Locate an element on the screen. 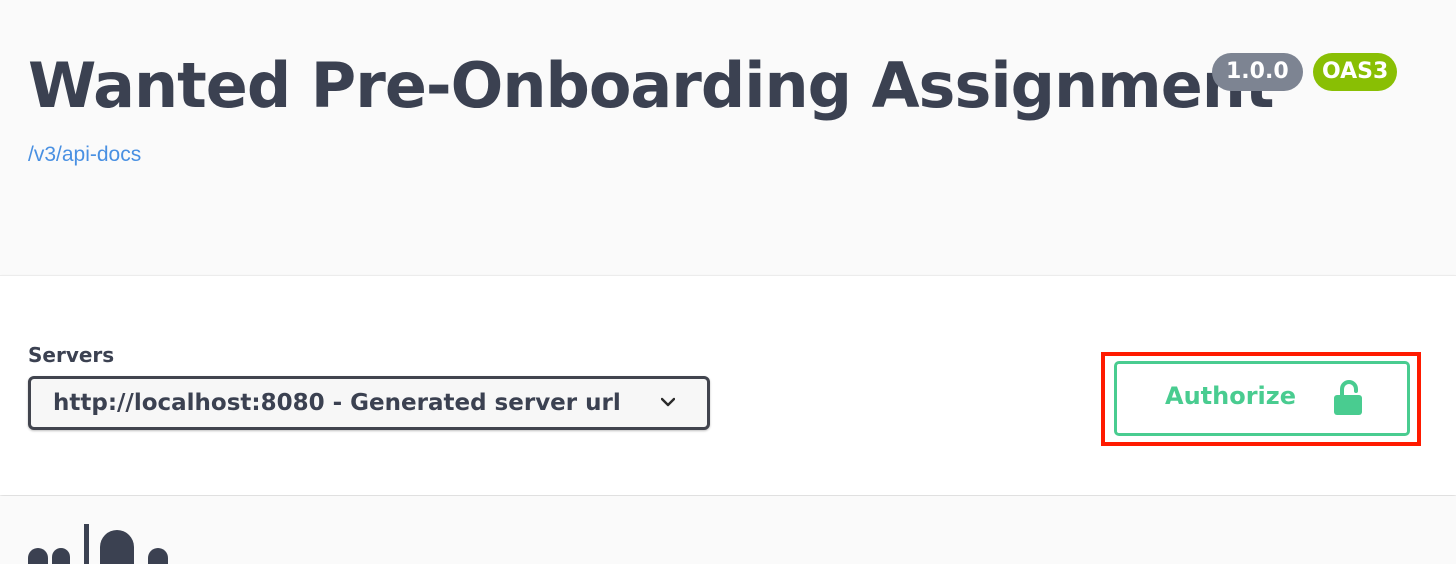 This screenshot has height=564, width=1456. unlocked-padlock-icon is located at coordinates (1348, 397).